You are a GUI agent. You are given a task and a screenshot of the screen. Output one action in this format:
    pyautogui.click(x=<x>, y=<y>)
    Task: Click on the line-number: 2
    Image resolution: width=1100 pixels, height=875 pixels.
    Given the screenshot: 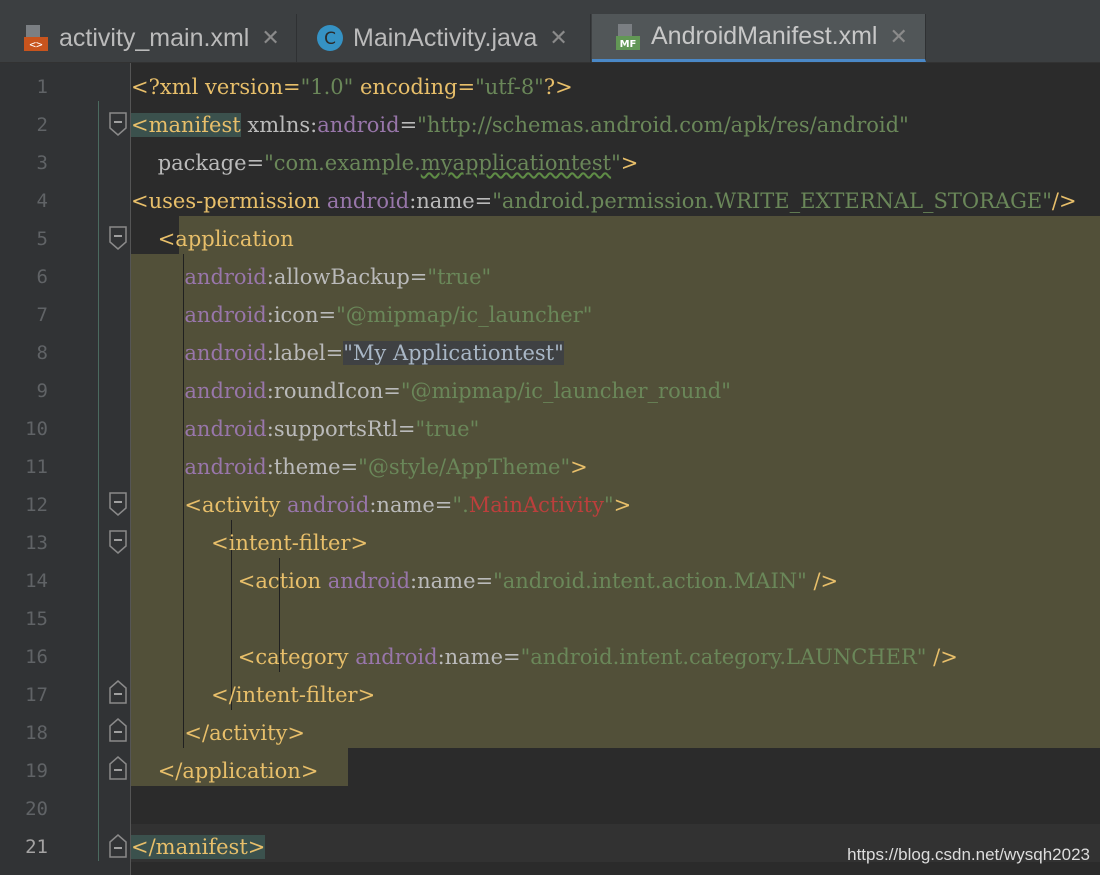 What is the action you would take?
    pyautogui.click(x=42, y=125)
    